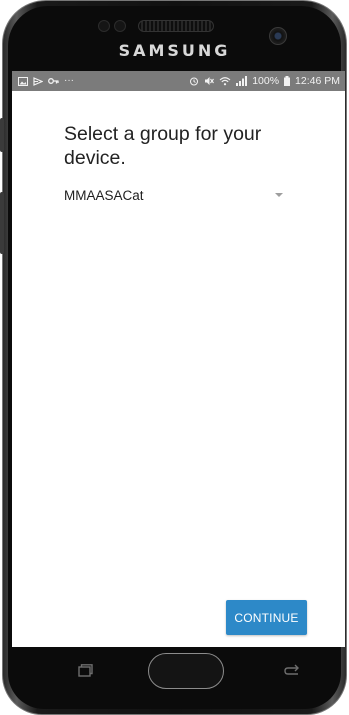  What do you see at coordinates (279, 195) in the screenshot?
I see `chevron-down-icon` at bounding box center [279, 195].